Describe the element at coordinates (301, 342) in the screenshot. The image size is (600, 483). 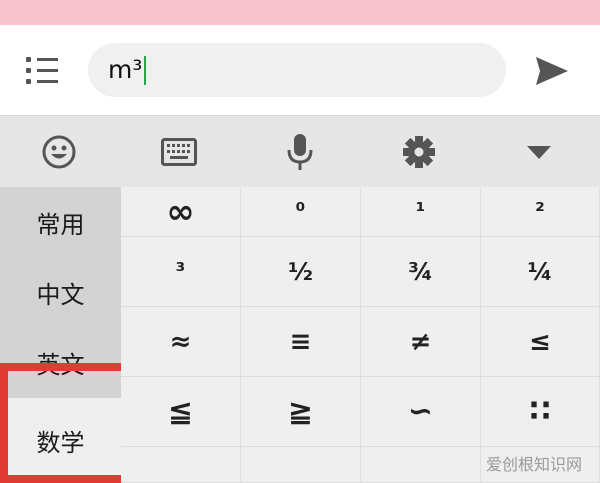
I see `symbol-key: ≡` at that location.